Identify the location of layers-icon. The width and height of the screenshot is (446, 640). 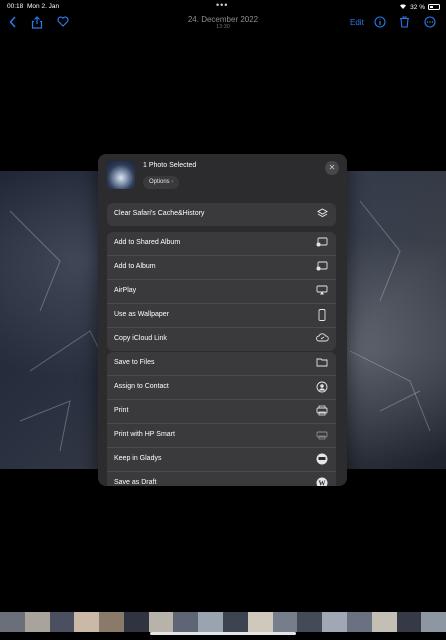
(322, 214).